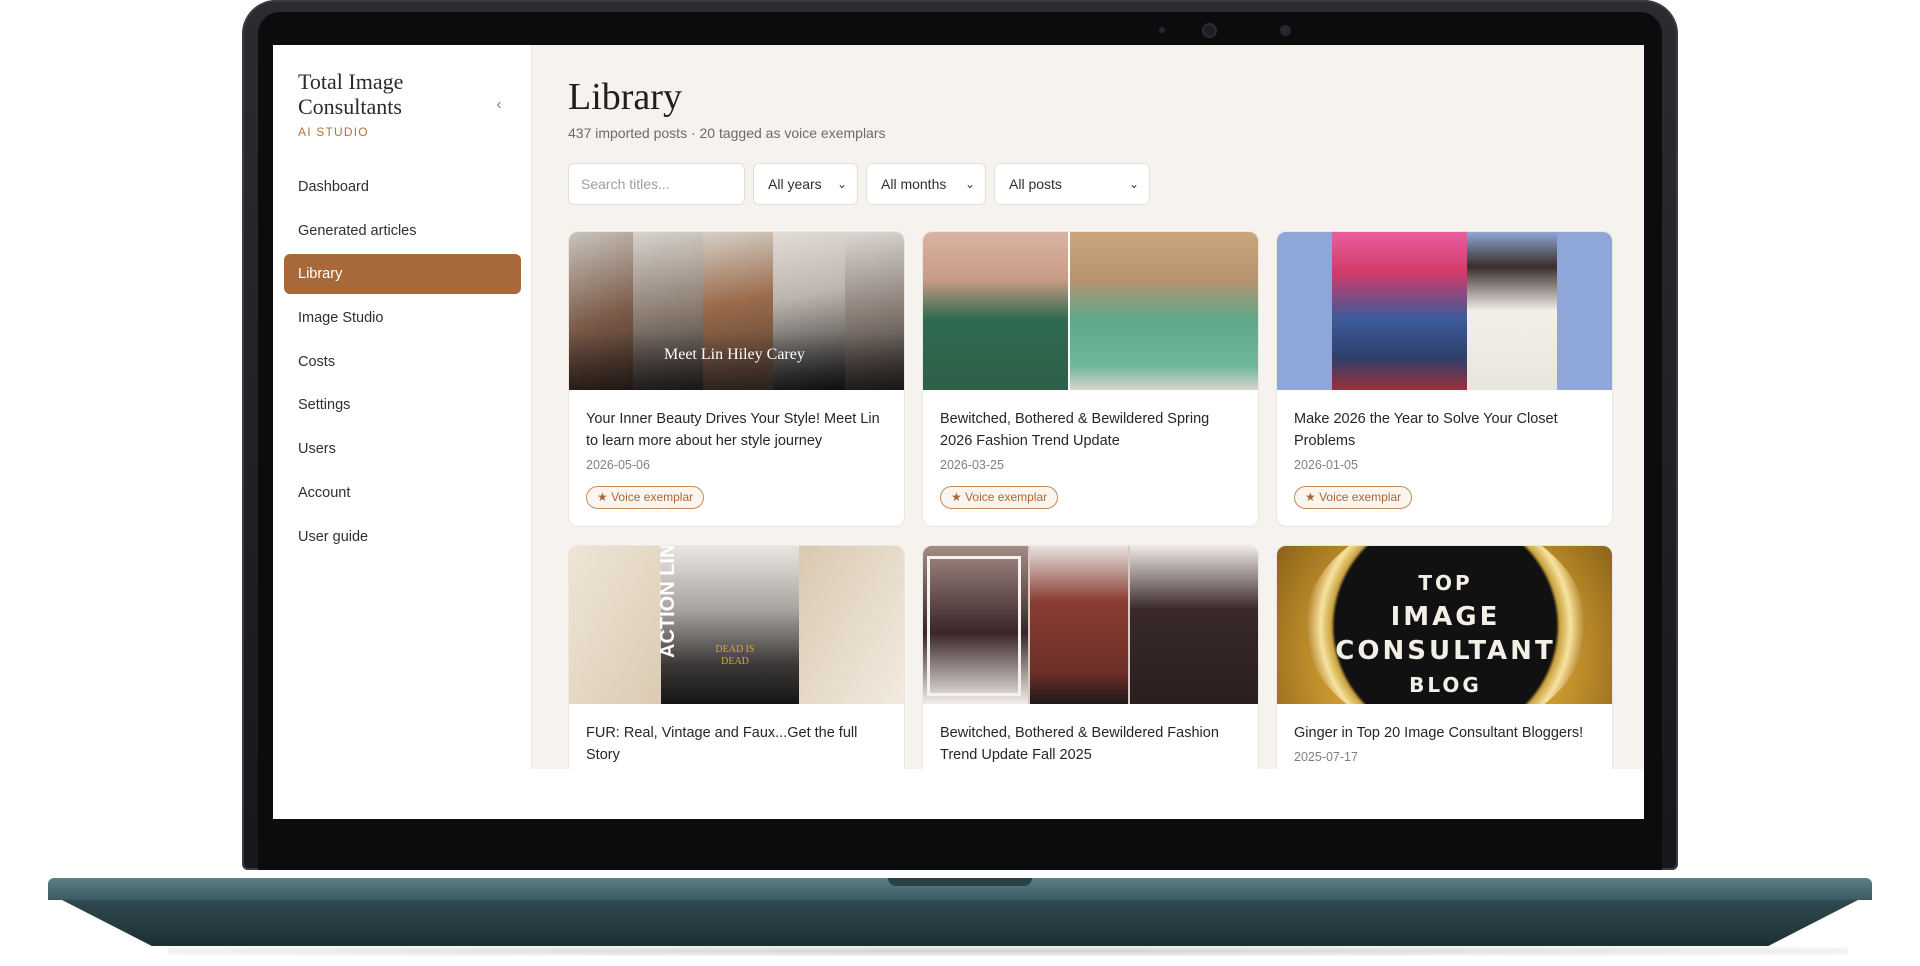  What do you see at coordinates (960, 923) in the screenshot?
I see `laptop-base-bottom` at bounding box center [960, 923].